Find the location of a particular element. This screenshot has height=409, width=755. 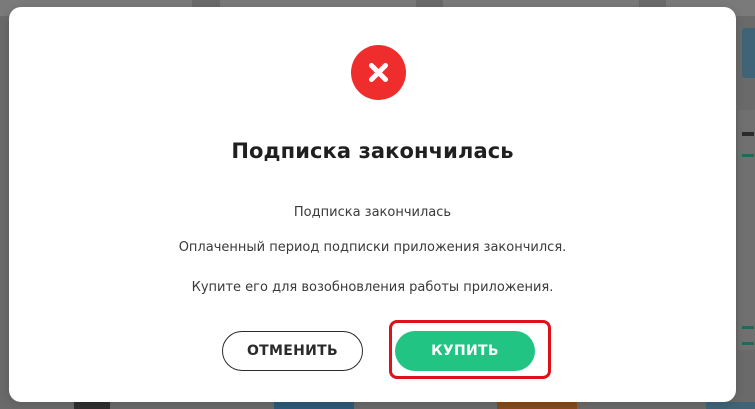

close-icon-glyph is located at coordinates (378, 72).